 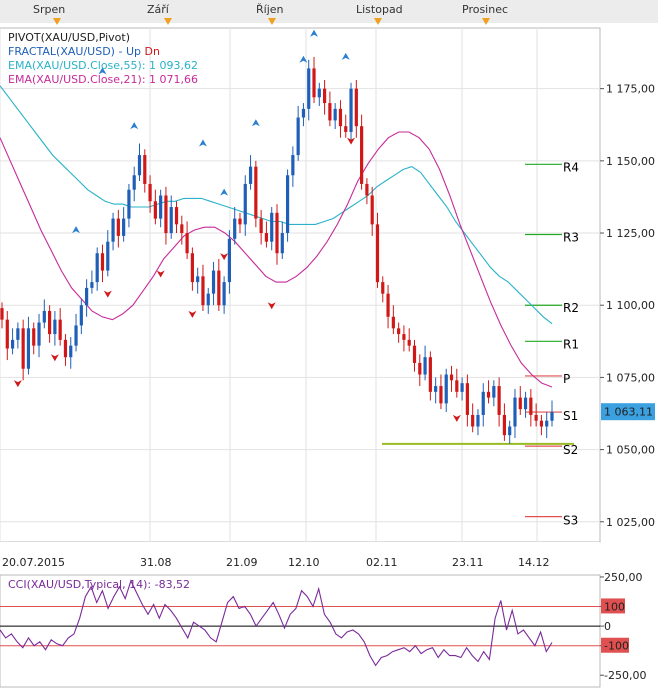 What do you see at coordinates (628, 412) in the screenshot?
I see `price-tag: 1 063,11` at bounding box center [628, 412].